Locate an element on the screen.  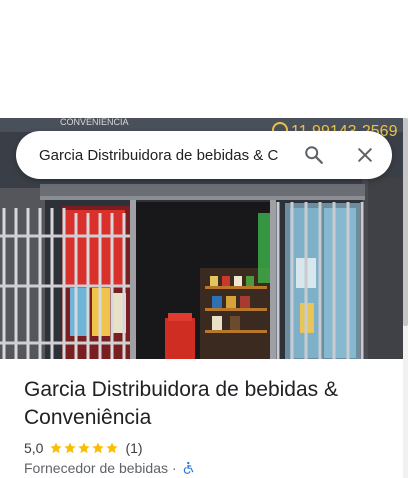
search-box is located at coordinates (204, 155).